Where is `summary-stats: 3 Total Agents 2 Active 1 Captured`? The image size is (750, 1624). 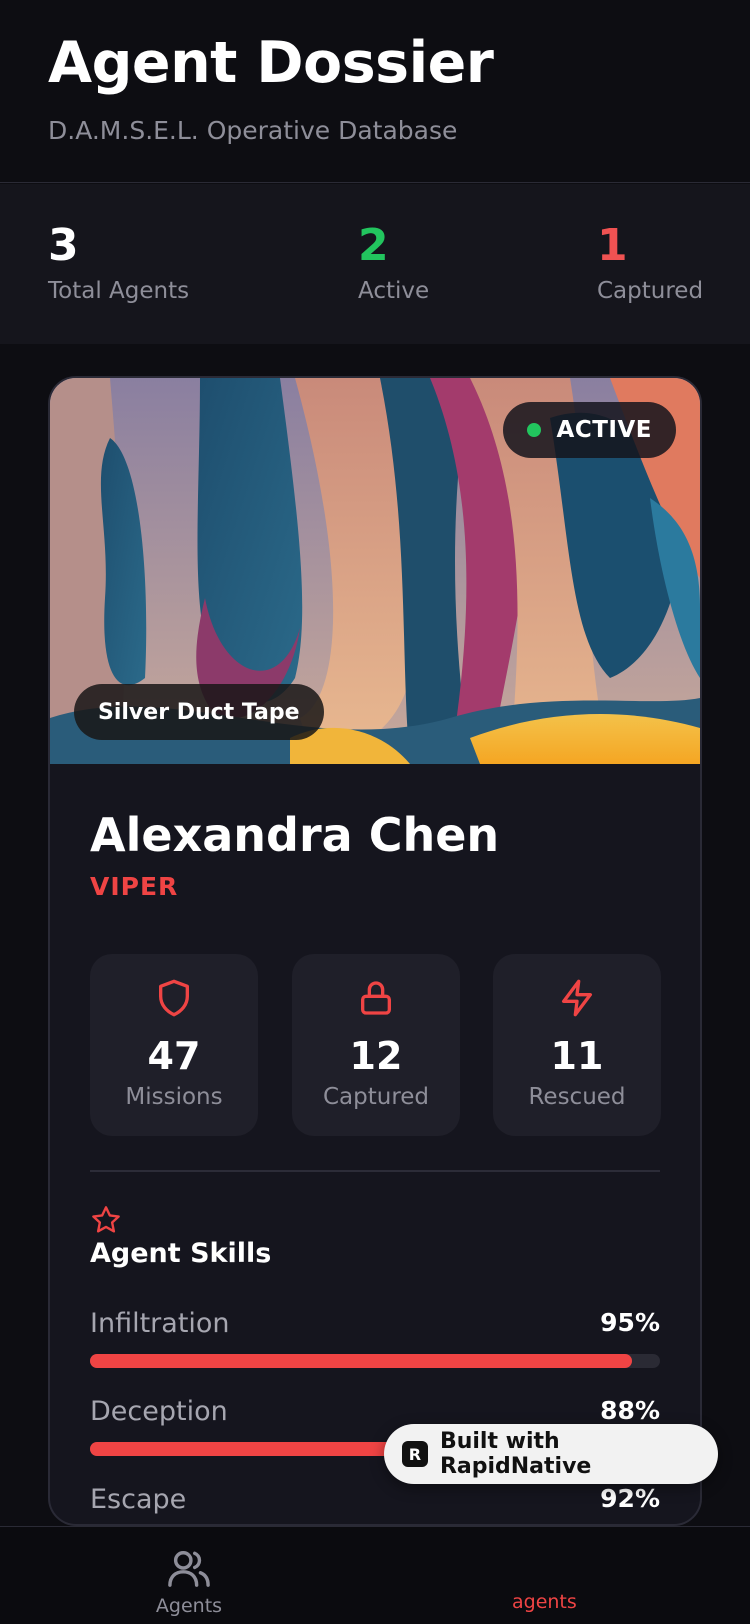 summary-stats: 3 Total Agents 2 Active 1 Captured is located at coordinates (375, 264).